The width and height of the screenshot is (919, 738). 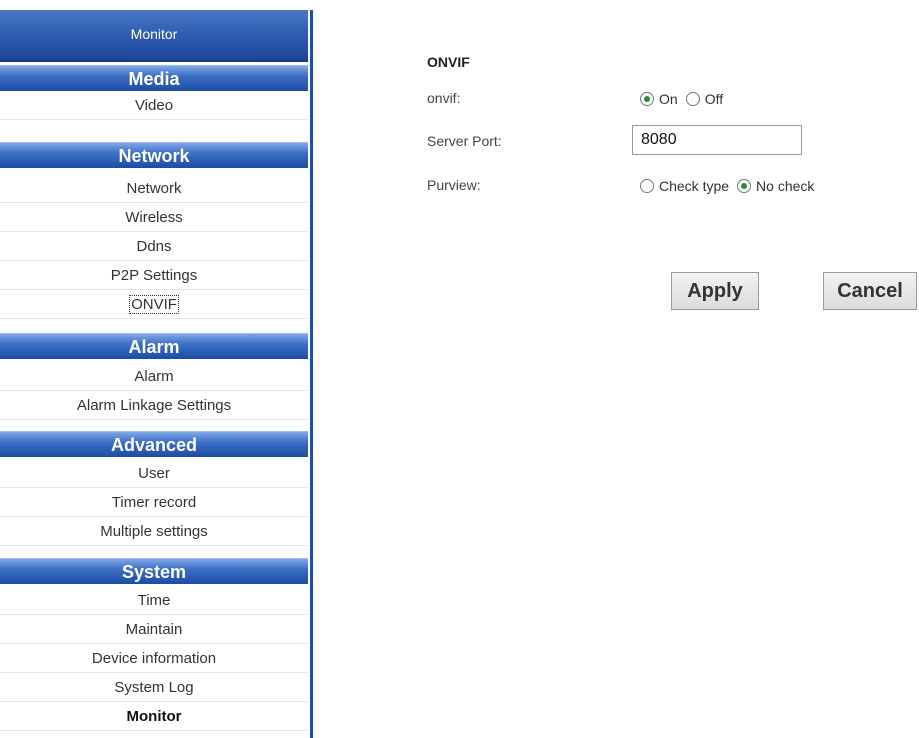 What do you see at coordinates (692, 99) in the screenshot?
I see `onvif-off-radio` at bounding box center [692, 99].